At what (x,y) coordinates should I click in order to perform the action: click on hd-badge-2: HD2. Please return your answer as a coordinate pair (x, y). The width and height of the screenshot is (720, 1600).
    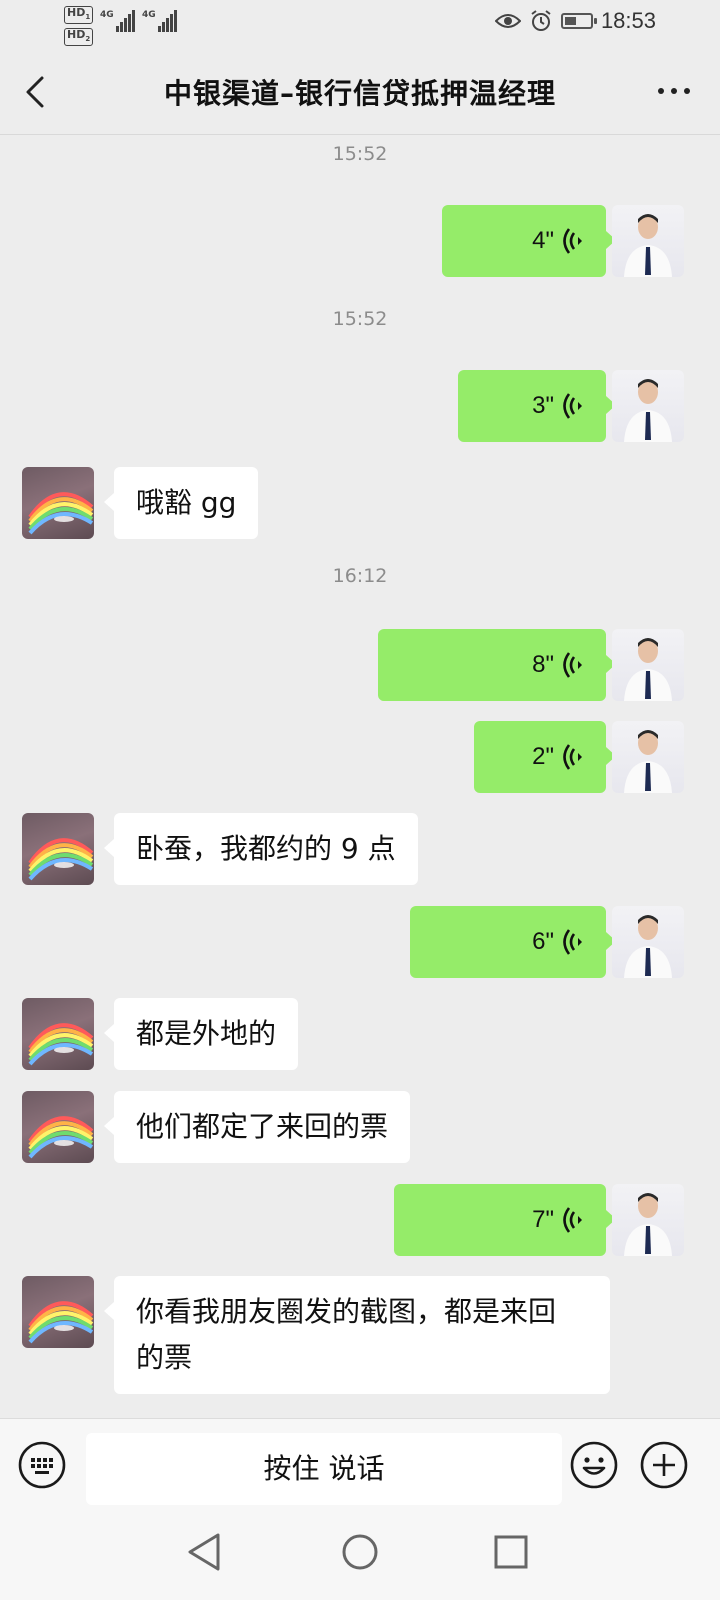
    Looking at the image, I should click on (79, 37).